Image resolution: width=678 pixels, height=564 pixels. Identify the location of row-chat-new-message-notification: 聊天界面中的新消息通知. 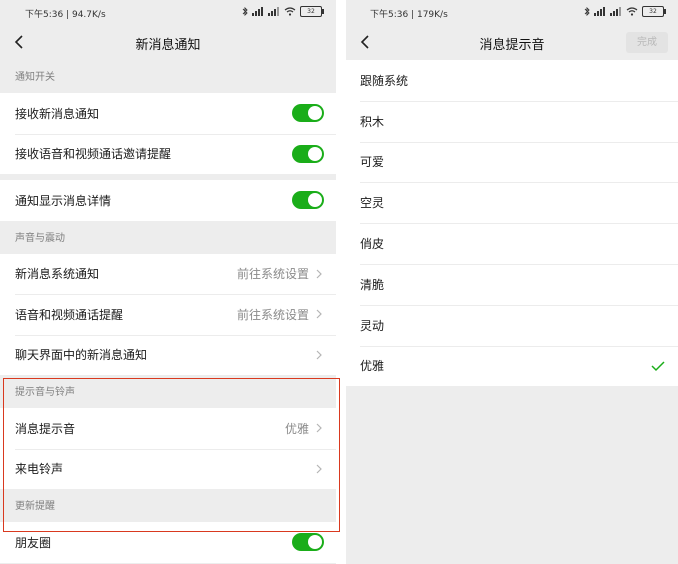
(168, 355).